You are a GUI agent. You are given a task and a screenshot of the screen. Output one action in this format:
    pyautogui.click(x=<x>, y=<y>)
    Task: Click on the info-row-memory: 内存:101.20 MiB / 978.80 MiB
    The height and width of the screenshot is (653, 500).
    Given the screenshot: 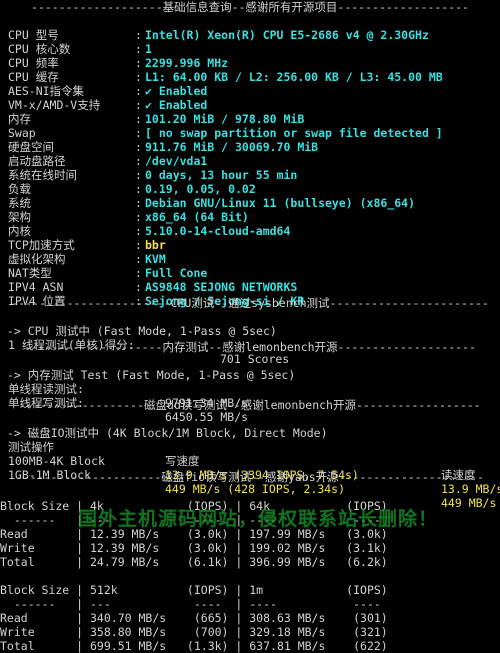 What is the action you would take?
    pyautogui.click(x=156, y=119)
    